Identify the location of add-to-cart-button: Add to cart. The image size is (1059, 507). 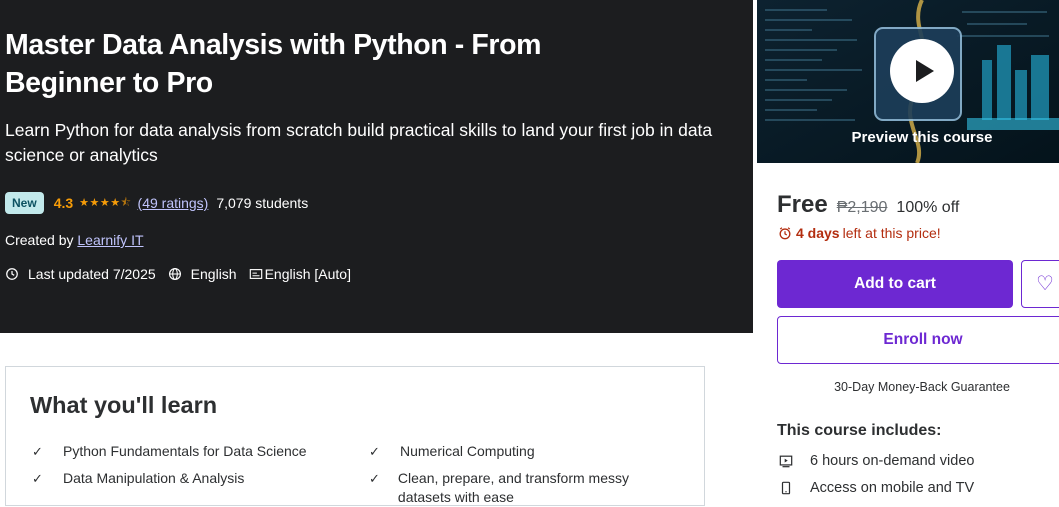
(895, 284).